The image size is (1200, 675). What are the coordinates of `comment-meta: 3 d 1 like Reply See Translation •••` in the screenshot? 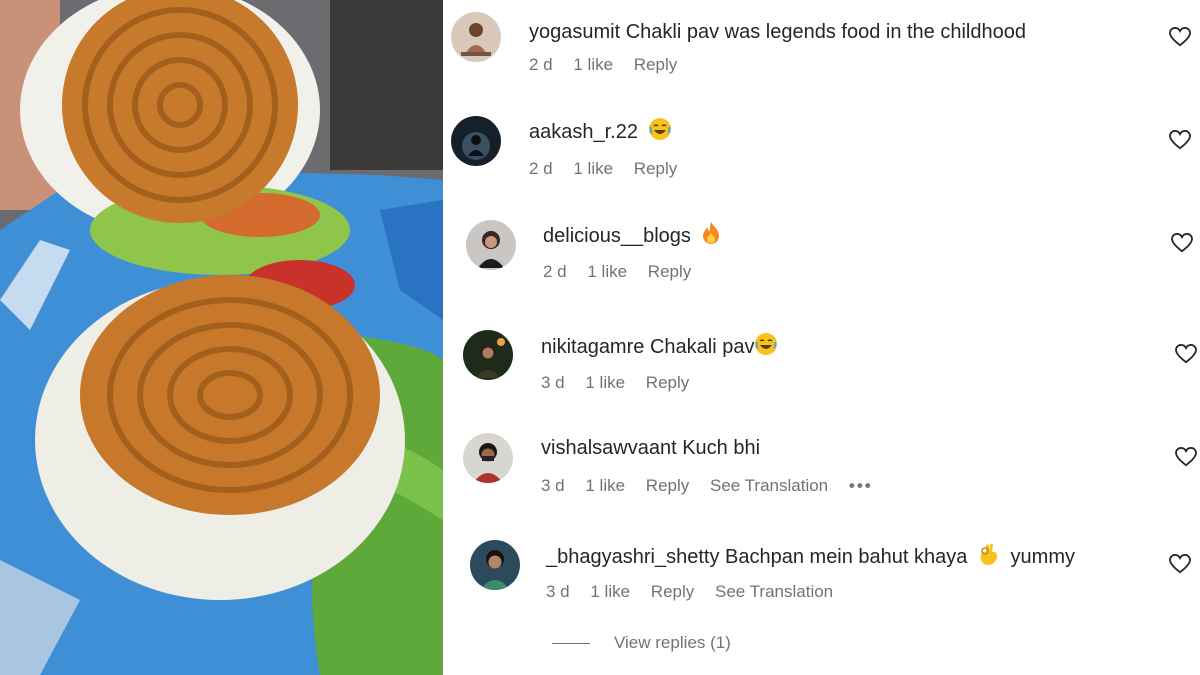 It's located at (715, 486).